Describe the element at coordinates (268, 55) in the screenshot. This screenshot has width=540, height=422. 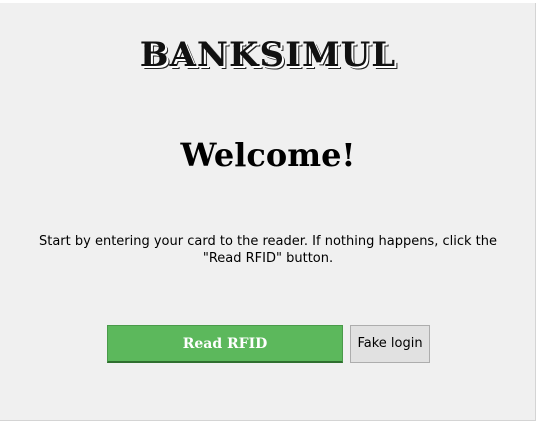
I see `brand-logo-text: BANKSIMUL` at that location.